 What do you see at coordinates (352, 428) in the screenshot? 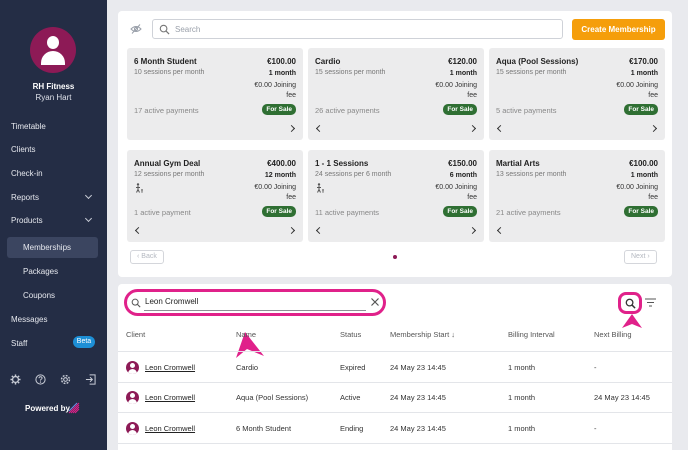
I see `status: Ending` at bounding box center [352, 428].